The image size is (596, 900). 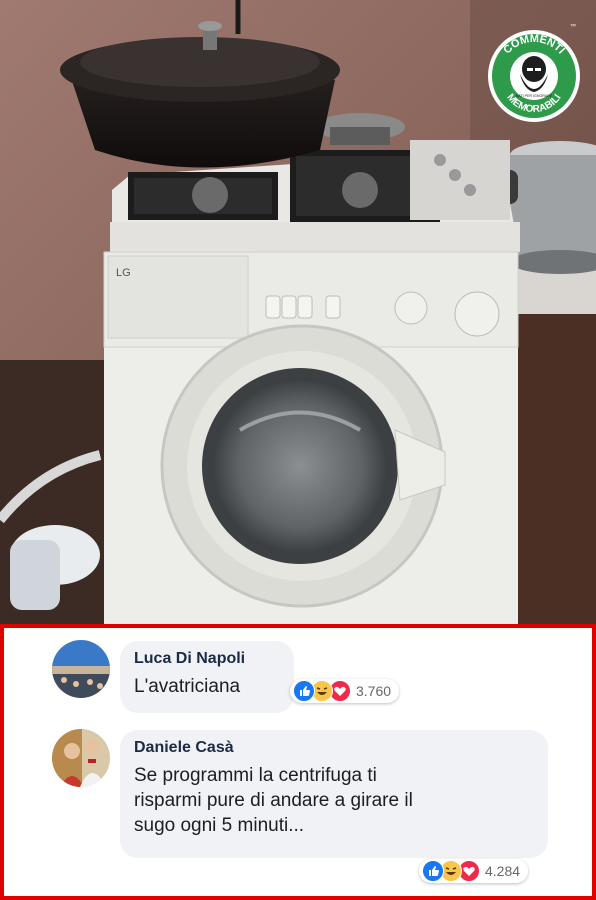 What do you see at coordinates (534, 73) in the screenshot?
I see `commenti-memorabili-logo: COMMENTI MEMORABILI NATI PER IGNORARE ™` at bounding box center [534, 73].